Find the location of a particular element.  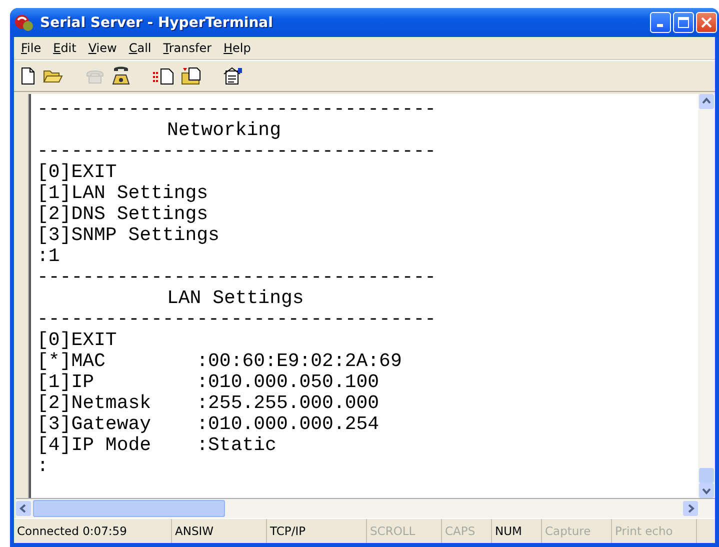

status-panel: ANSIW is located at coordinates (219, 531).